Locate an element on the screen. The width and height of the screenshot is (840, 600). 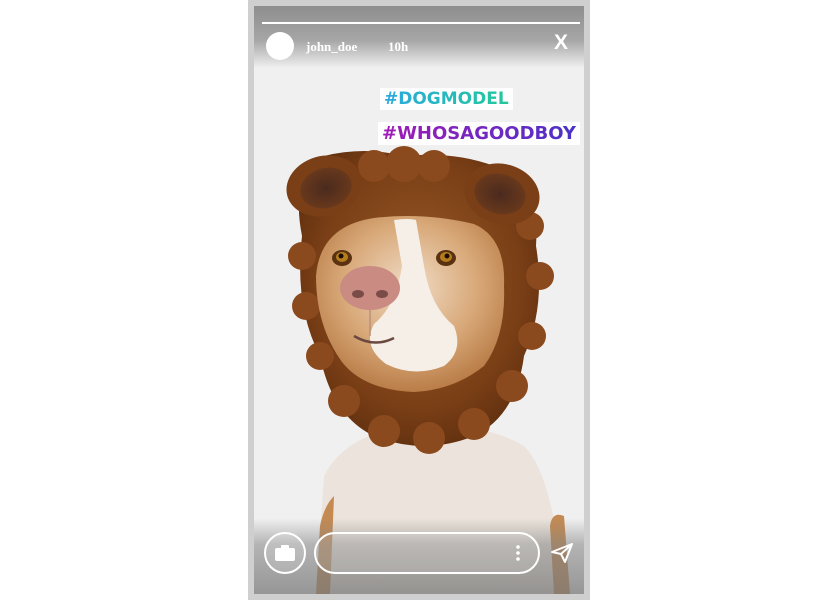
camera-icon is located at coordinates (285, 553).